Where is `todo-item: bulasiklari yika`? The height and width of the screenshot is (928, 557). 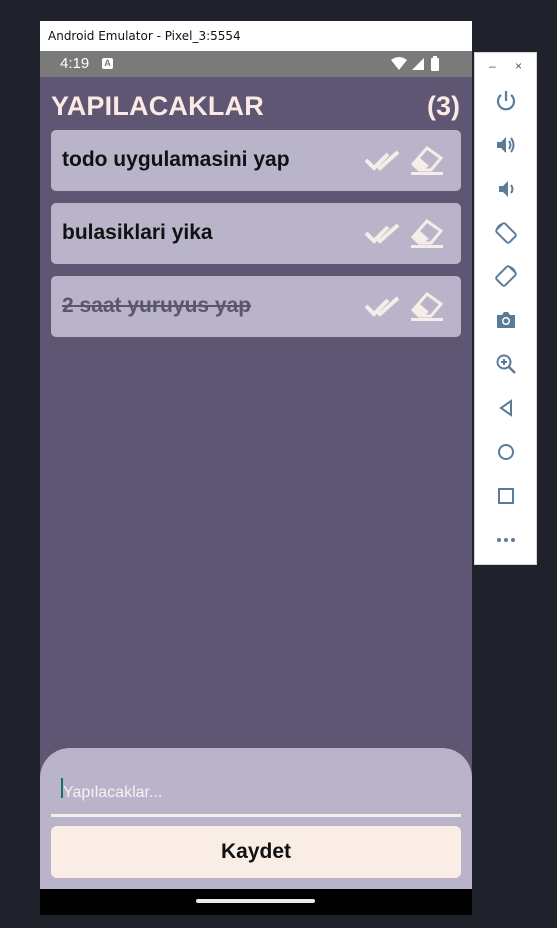 todo-item: bulasiklari yika is located at coordinates (256, 233).